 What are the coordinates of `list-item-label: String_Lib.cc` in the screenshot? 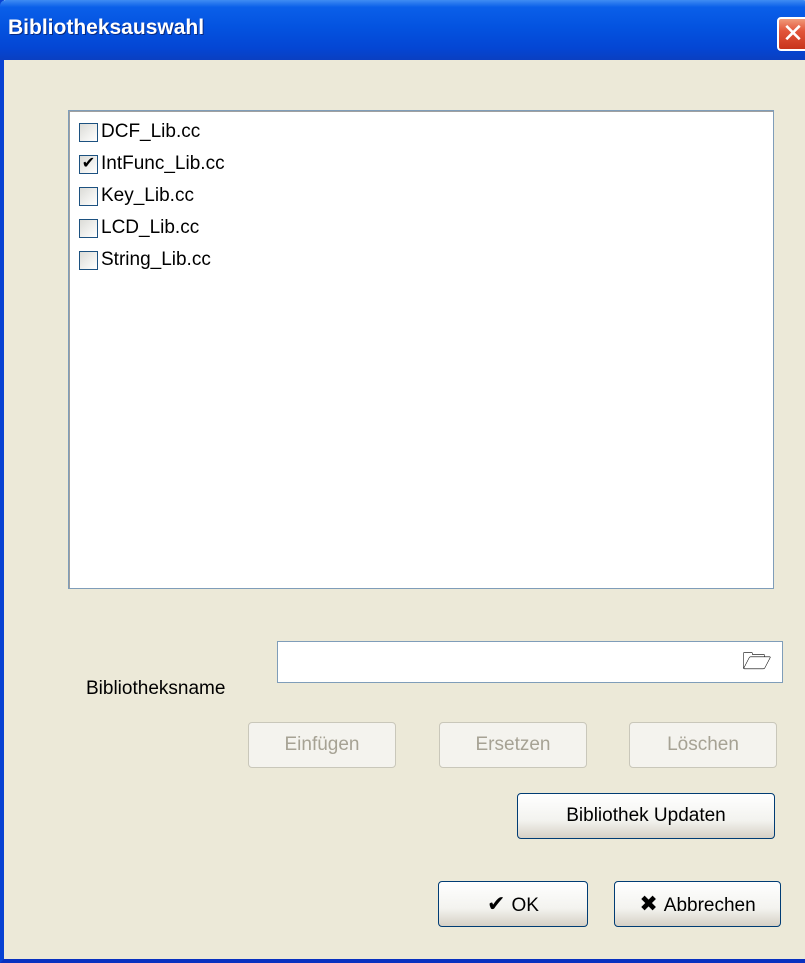 It's located at (156, 259).